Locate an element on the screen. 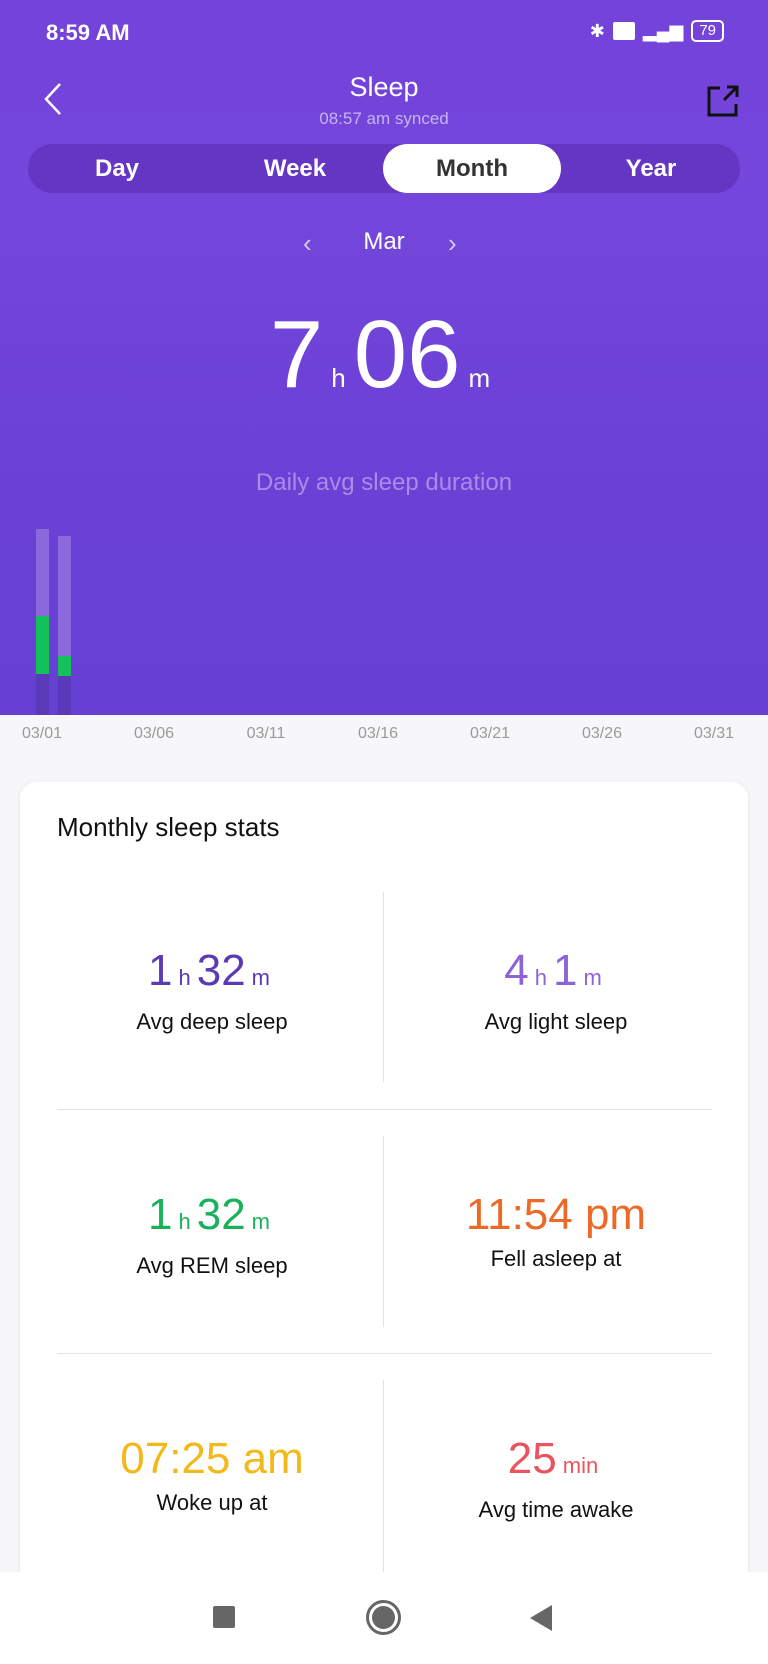 This screenshot has height=1664, width=768. bar-deep-03/02 is located at coordinates (64, 695).